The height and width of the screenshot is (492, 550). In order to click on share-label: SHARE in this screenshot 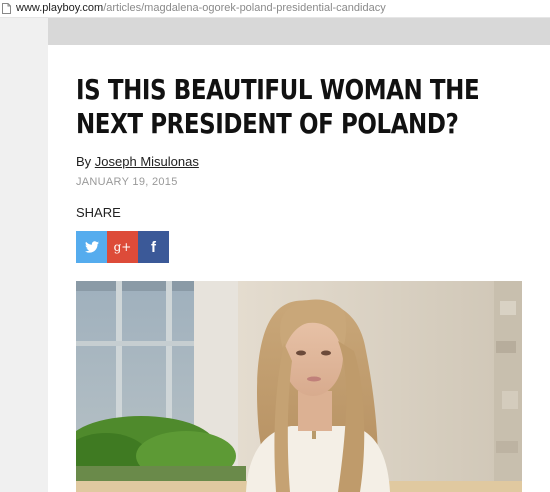, I will do `click(98, 212)`.